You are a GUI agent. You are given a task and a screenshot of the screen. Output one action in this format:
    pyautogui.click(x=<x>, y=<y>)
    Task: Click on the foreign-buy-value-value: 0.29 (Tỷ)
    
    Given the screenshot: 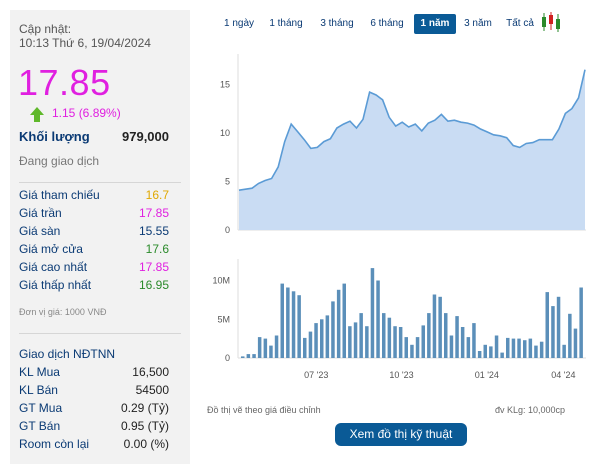 What is the action you would take?
    pyautogui.click(x=144, y=408)
    